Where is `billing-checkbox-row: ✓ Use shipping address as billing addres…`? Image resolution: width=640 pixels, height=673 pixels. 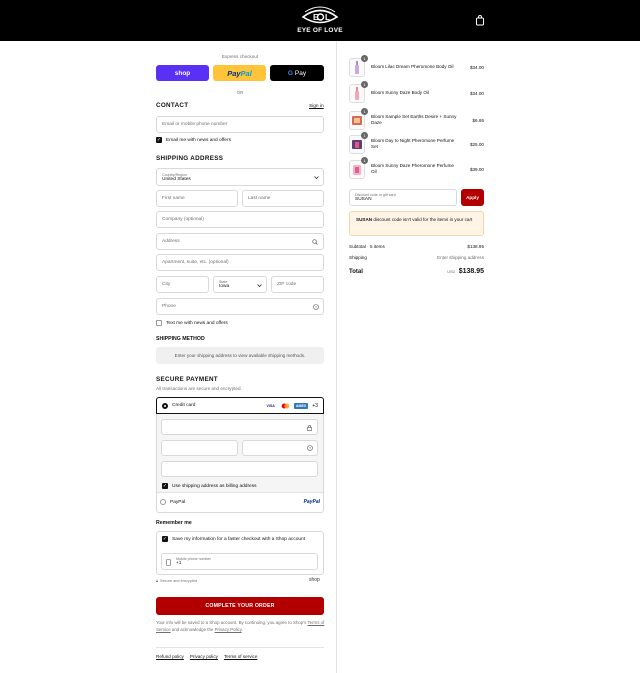
billing-checkbox-row: ✓ Use shipping address as billing addres… is located at coordinates (209, 486).